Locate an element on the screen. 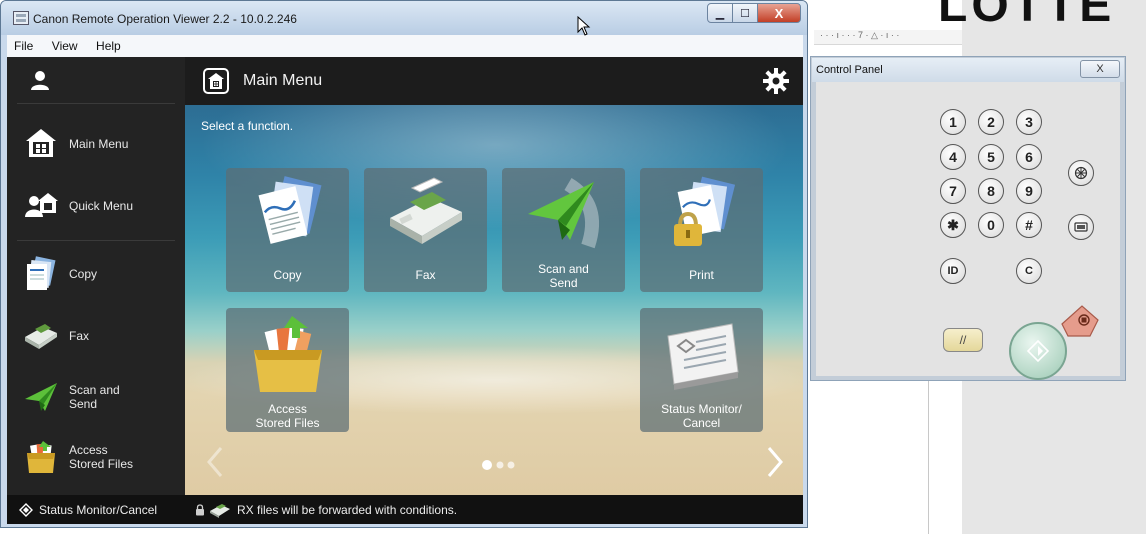 Image resolution: width=1146 pixels, height=534 pixels. counter-check-key is located at coordinates (1081, 227).